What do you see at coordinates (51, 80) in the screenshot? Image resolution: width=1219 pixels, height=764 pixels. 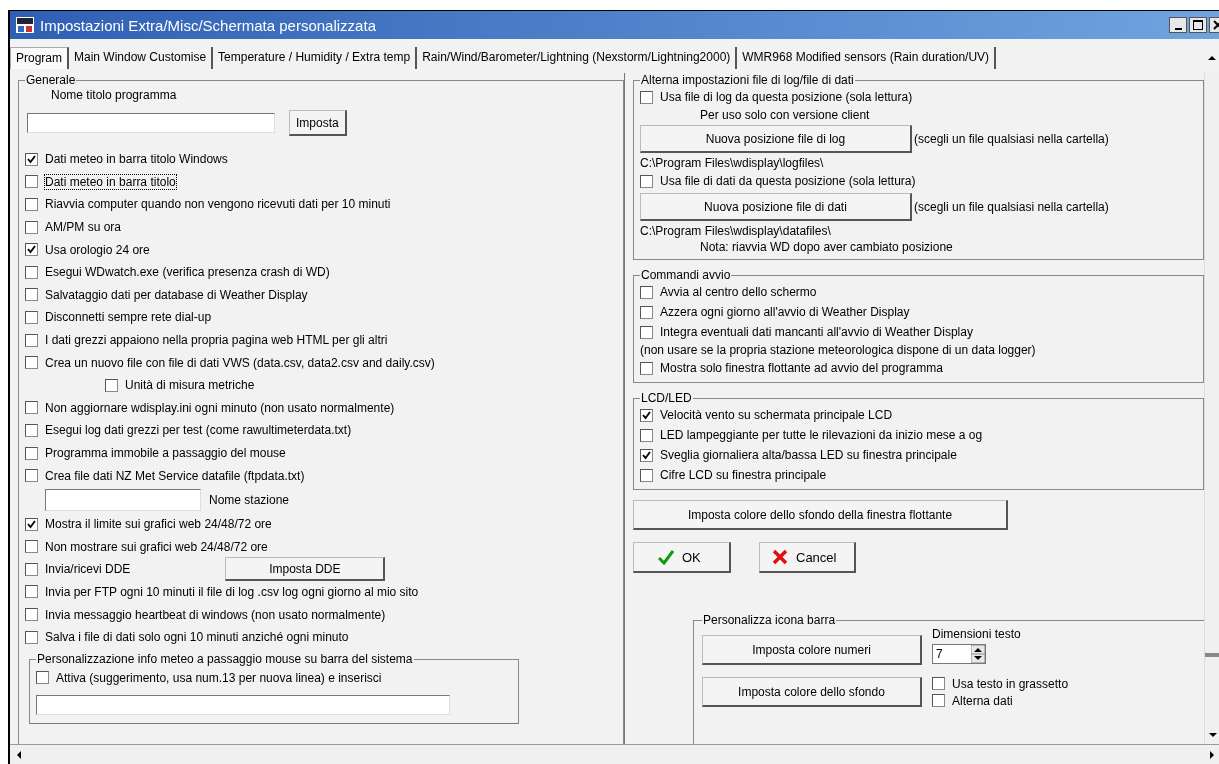 I see `group-title: Generale` at bounding box center [51, 80].